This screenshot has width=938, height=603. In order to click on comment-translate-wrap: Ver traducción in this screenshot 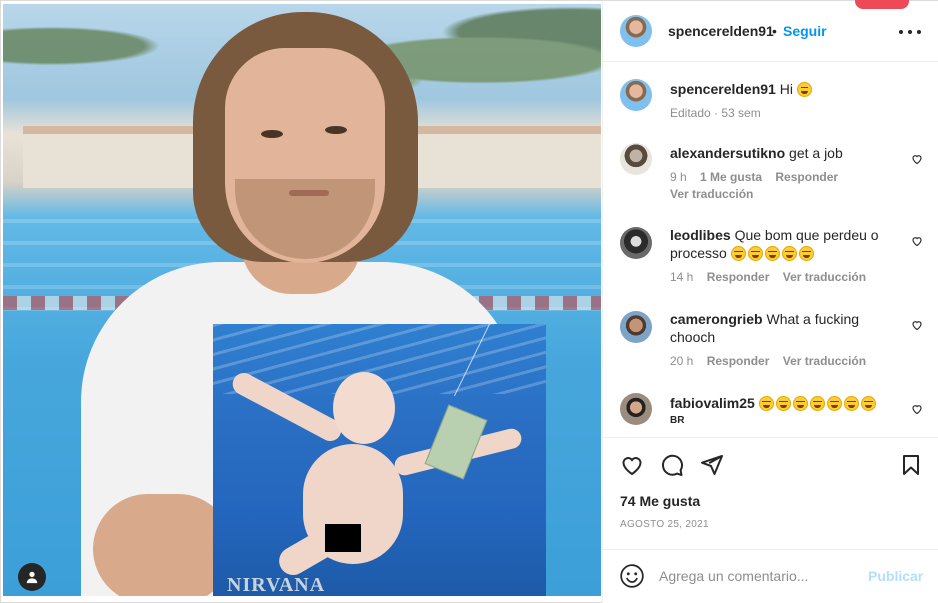, I will do `click(711, 194)`.